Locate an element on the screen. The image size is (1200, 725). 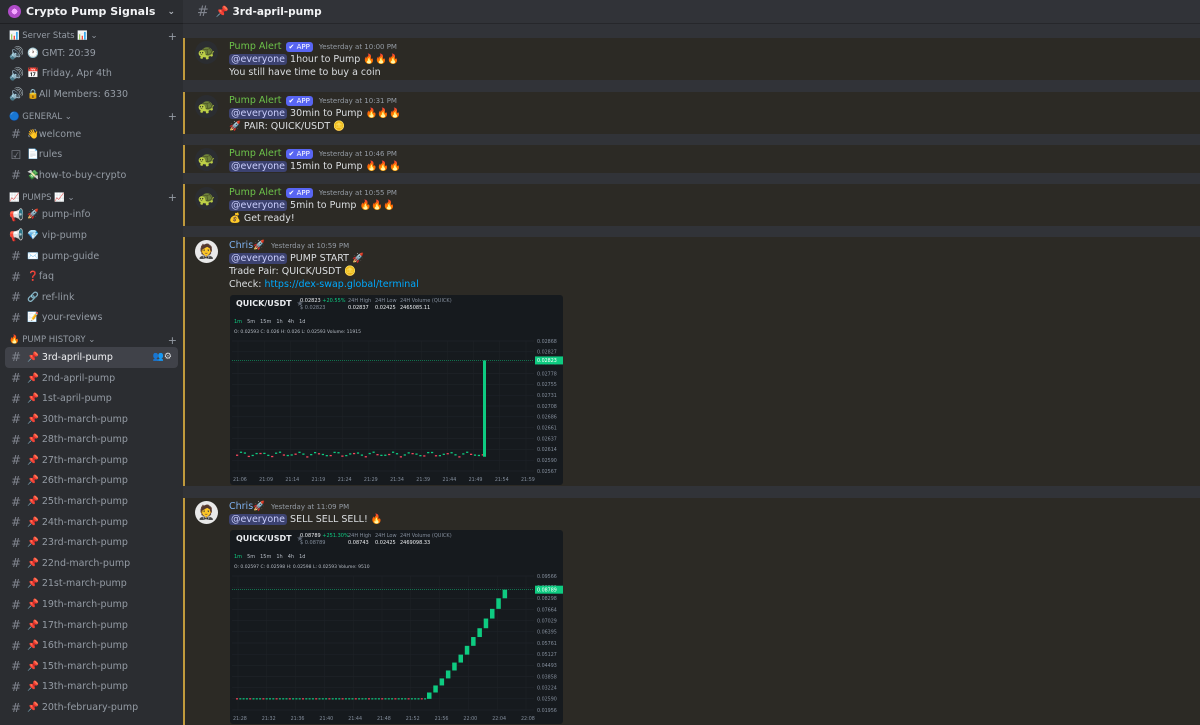
sidebar-channel: # 📌 26th-march-pump is located at coordinates (91, 481).